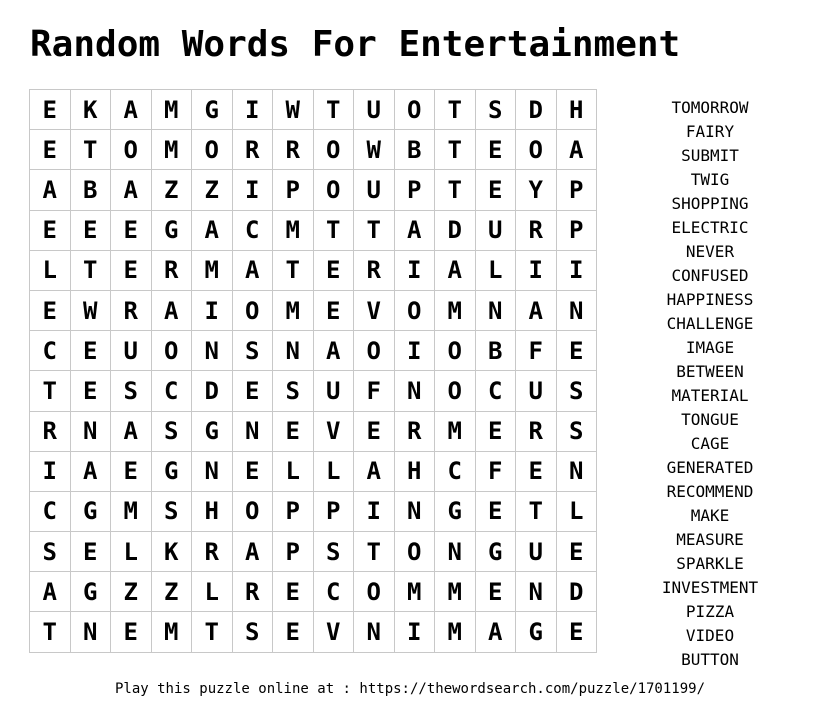 The height and width of the screenshot is (720, 820). I want to click on grid-cell: W, so click(374, 150).